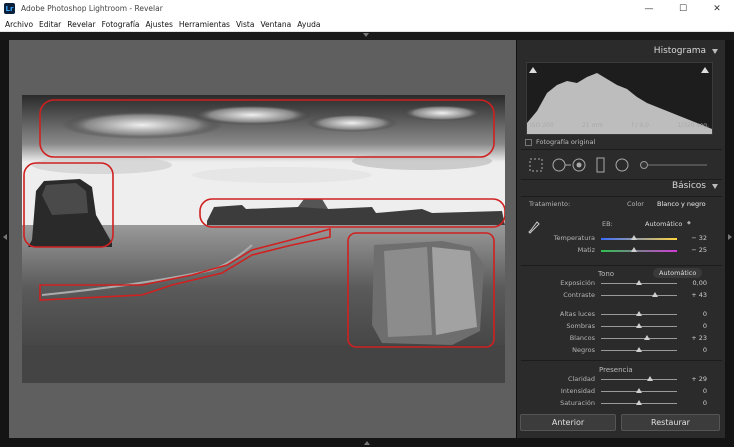  Describe the element at coordinates (577, 391) in the screenshot. I see `slider-label: Intensidad` at that location.